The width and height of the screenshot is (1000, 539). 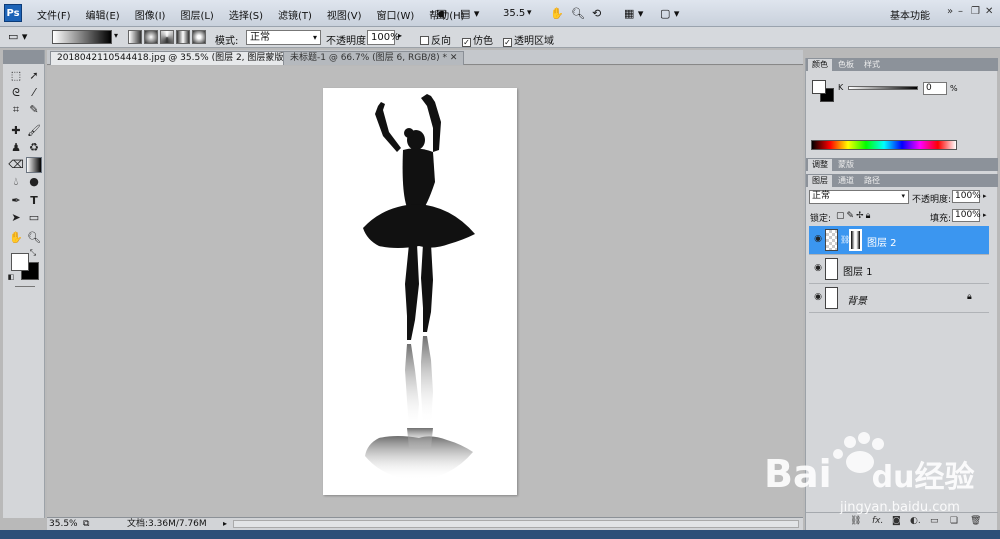 I want to click on eyedropper-tool-icon: ✎, so click(x=34, y=110).